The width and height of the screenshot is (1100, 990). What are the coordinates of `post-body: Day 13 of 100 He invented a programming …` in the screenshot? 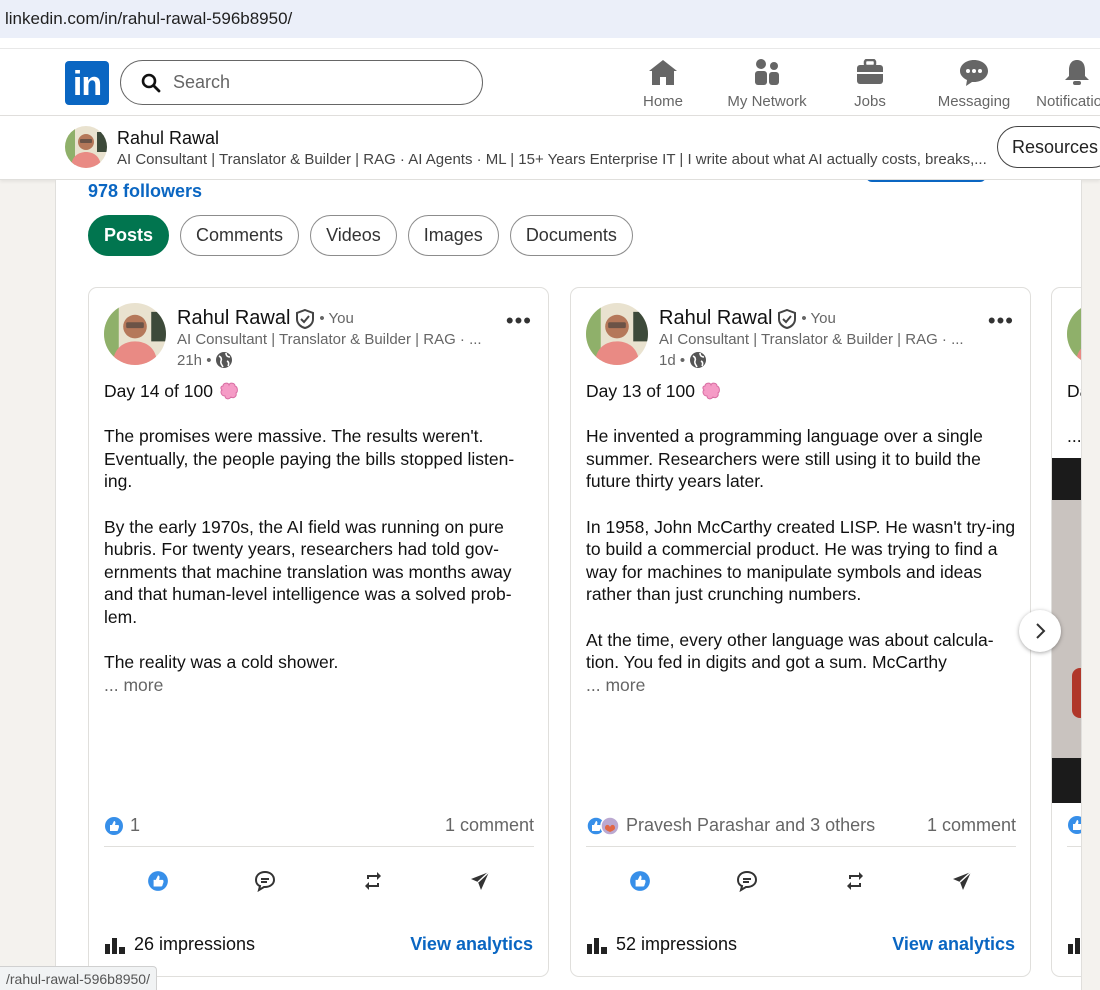 It's located at (801, 538).